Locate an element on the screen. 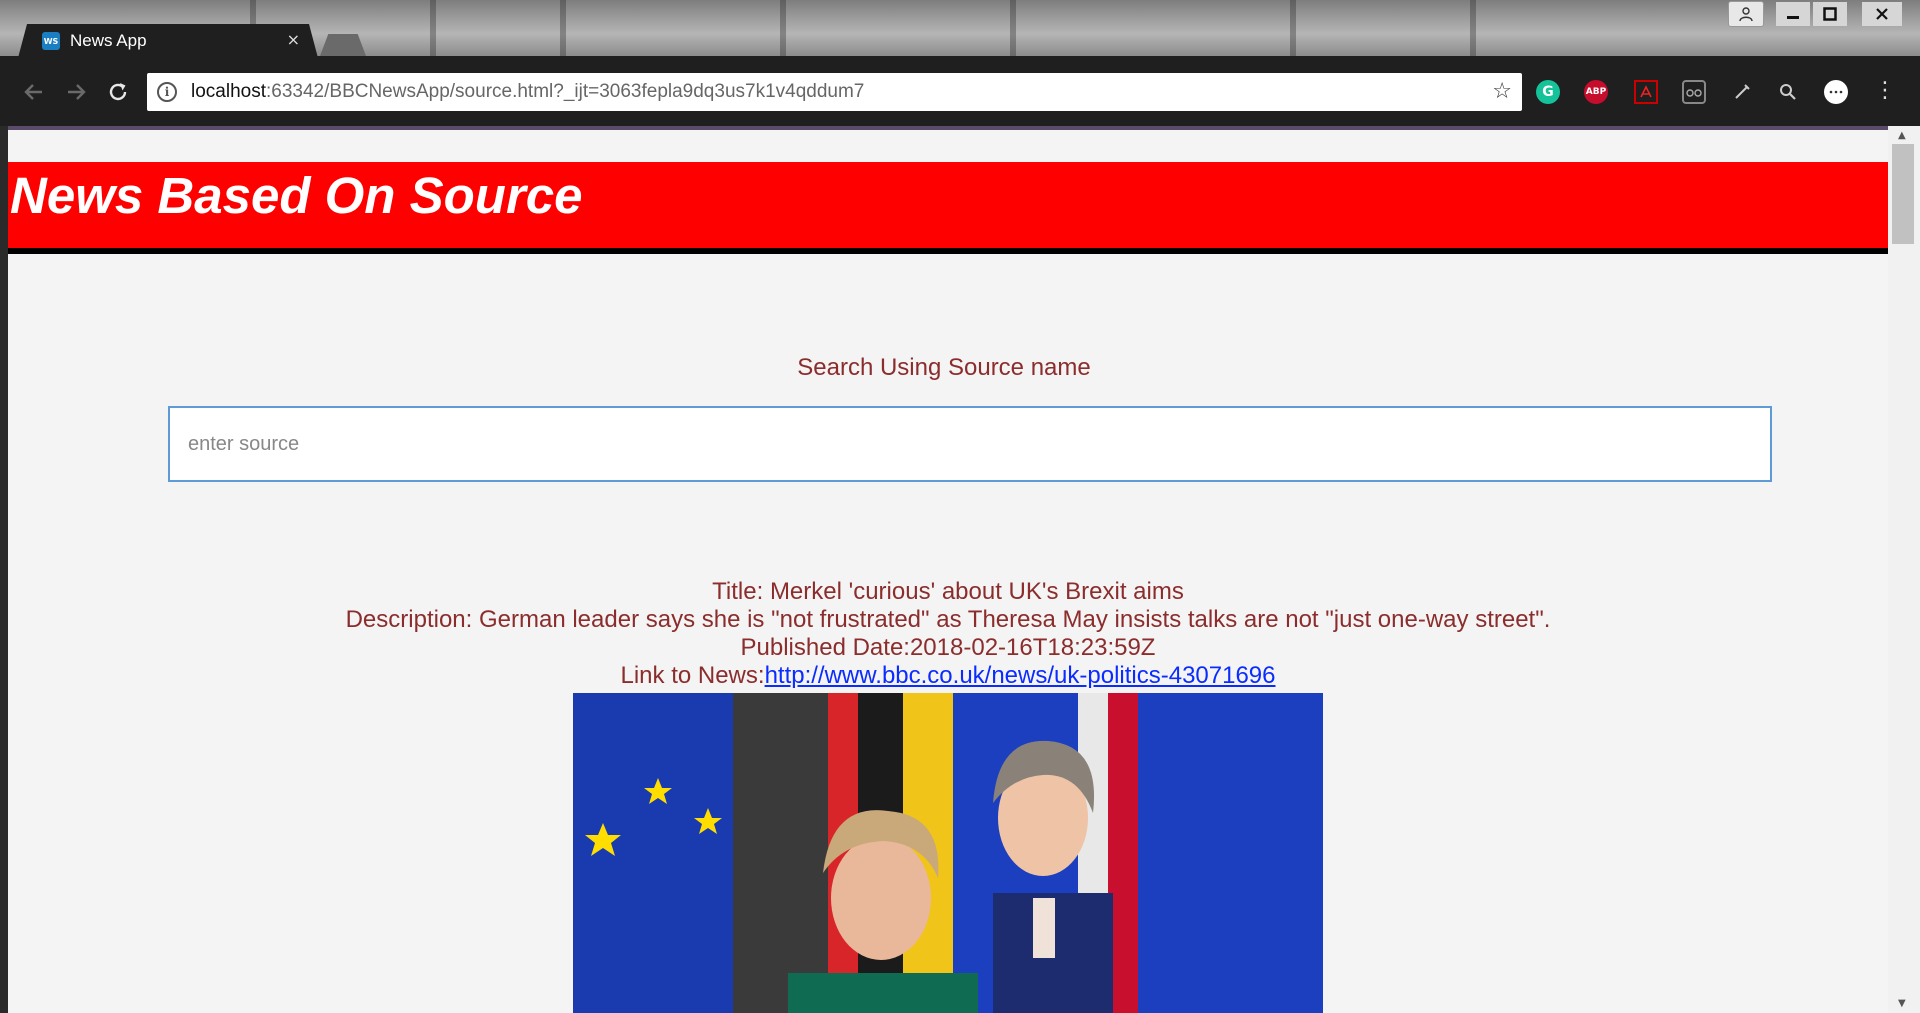 This screenshot has width=1920, height=1013. acrobat-icon is located at coordinates (1646, 91).